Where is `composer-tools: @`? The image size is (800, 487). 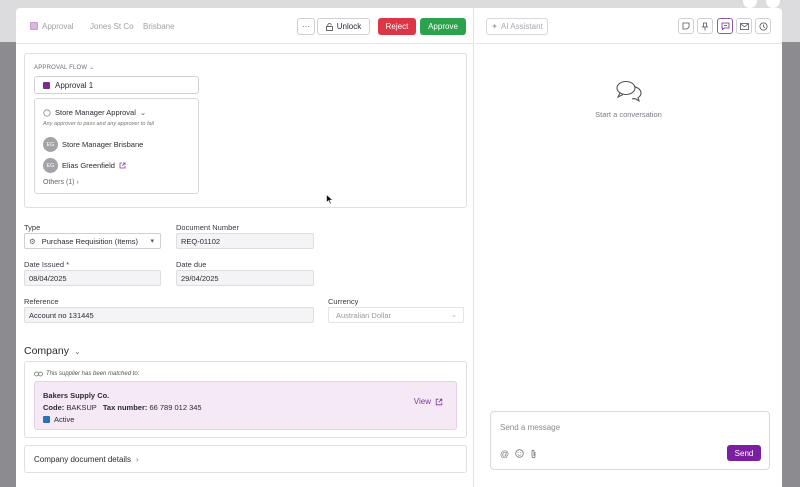
composer-tools: @ is located at coordinates (518, 454).